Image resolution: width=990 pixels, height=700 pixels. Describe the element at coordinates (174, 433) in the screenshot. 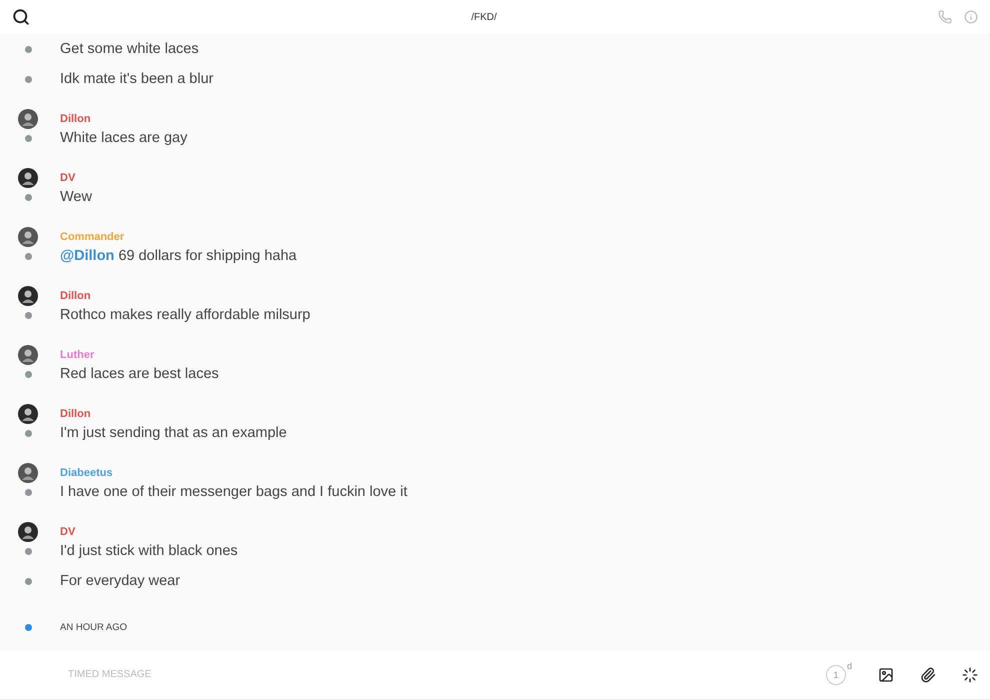

I see `message-text: I'm just sending that as an example` at that location.